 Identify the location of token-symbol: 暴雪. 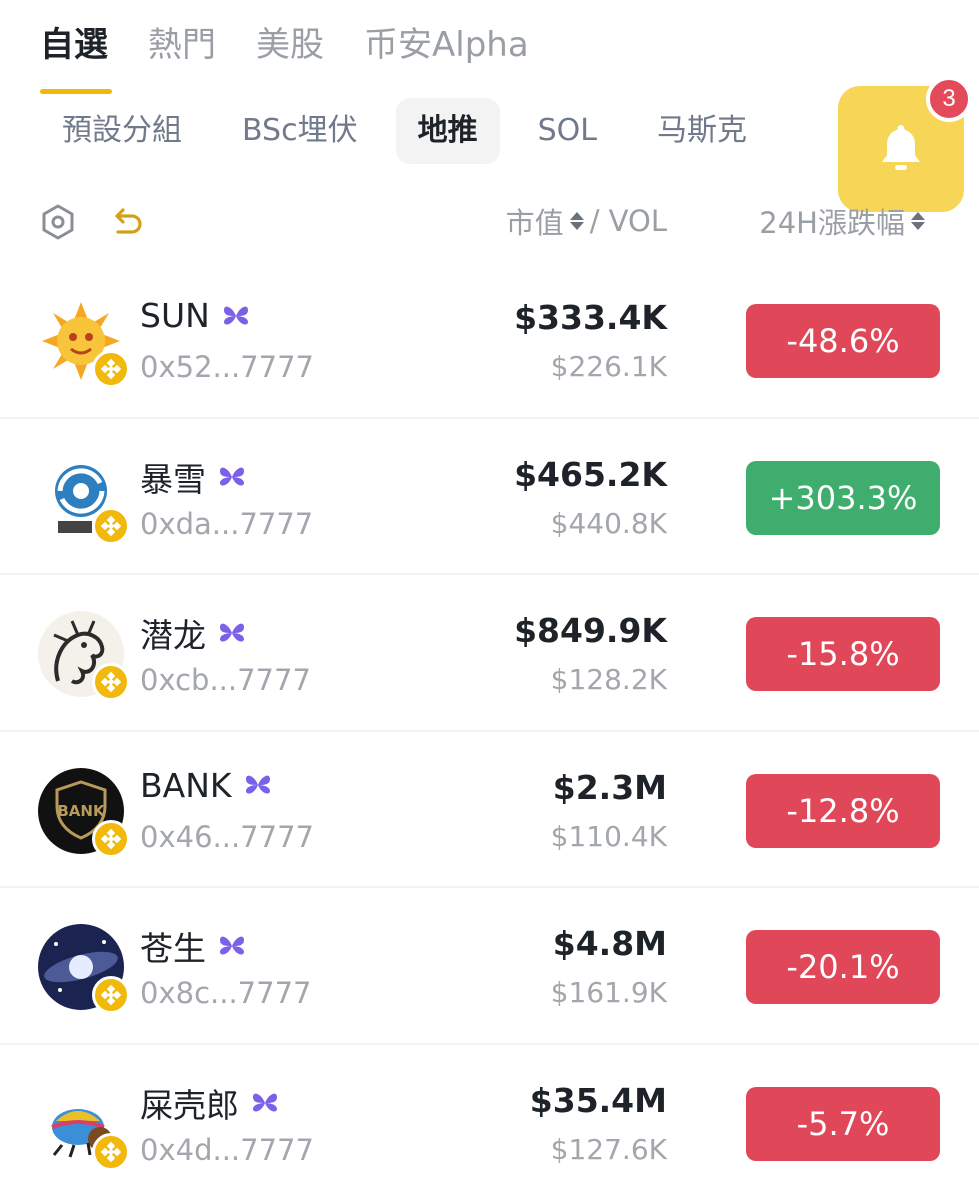
(173, 479).